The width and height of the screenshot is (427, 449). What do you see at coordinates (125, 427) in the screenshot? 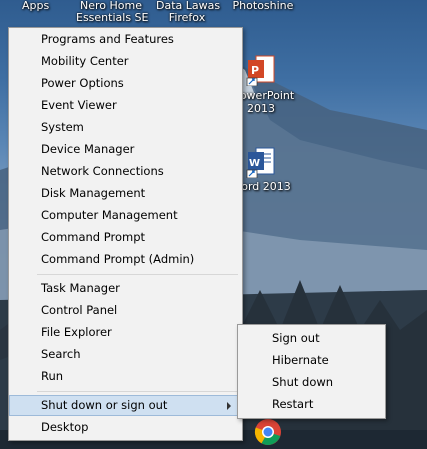
I see `menu-item-desktop: Desktop` at bounding box center [125, 427].